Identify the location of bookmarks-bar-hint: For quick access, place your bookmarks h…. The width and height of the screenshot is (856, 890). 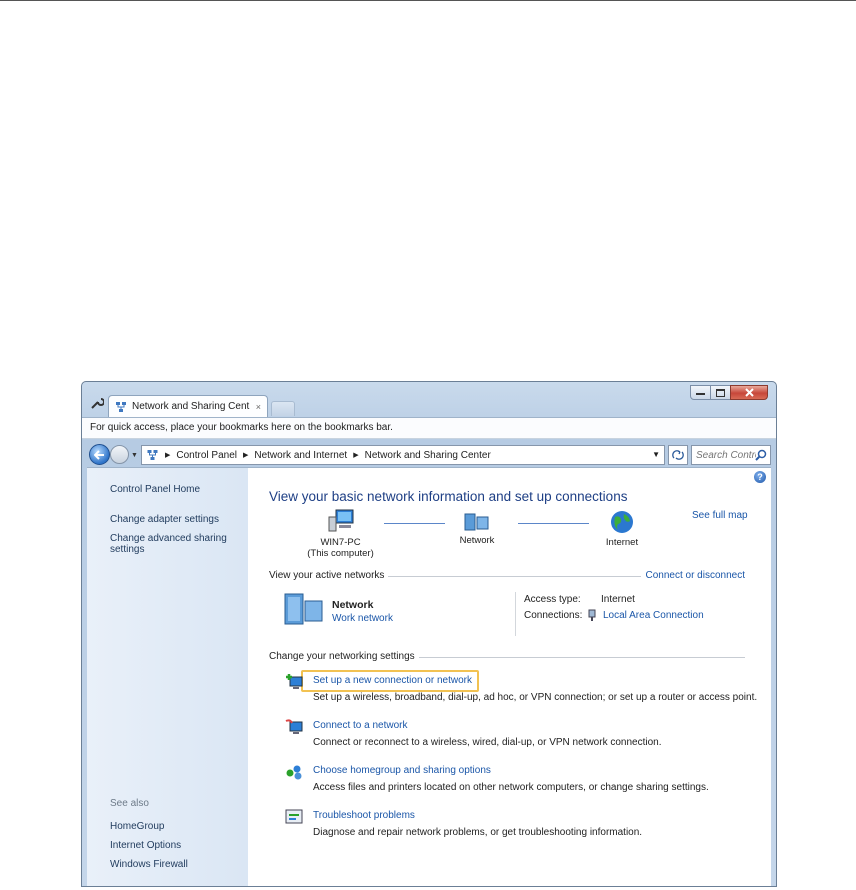
(241, 427).